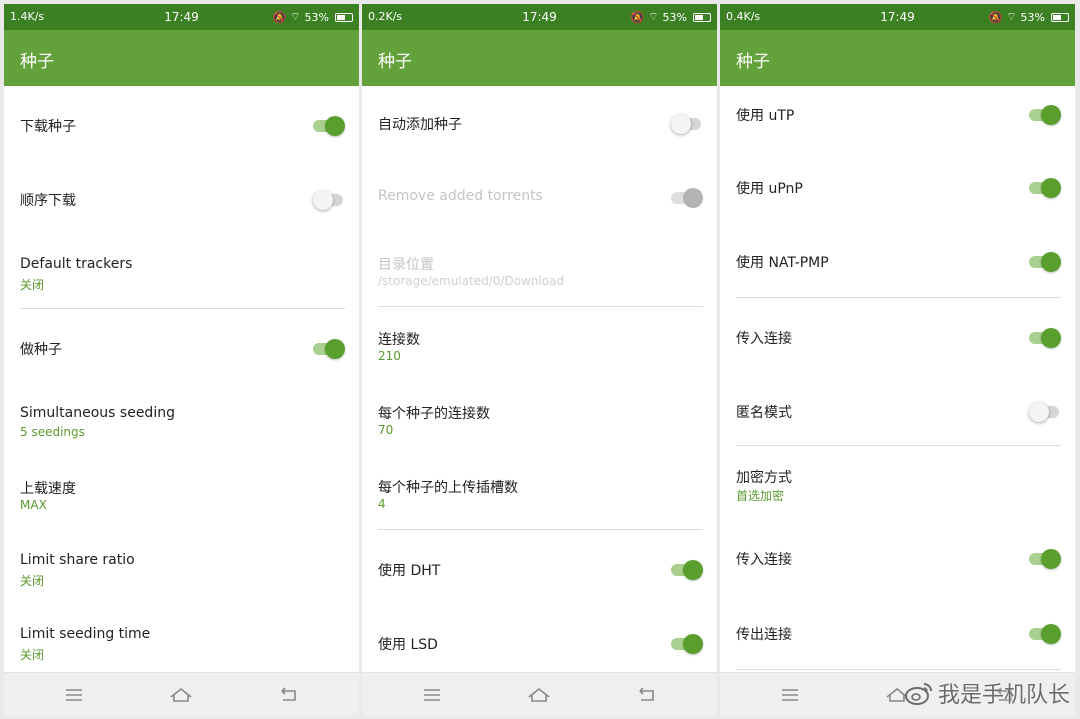 Image resolution: width=1080 pixels, height=719 pixels. I want to click on setting-value: 5 seedings, so click(52, 432).